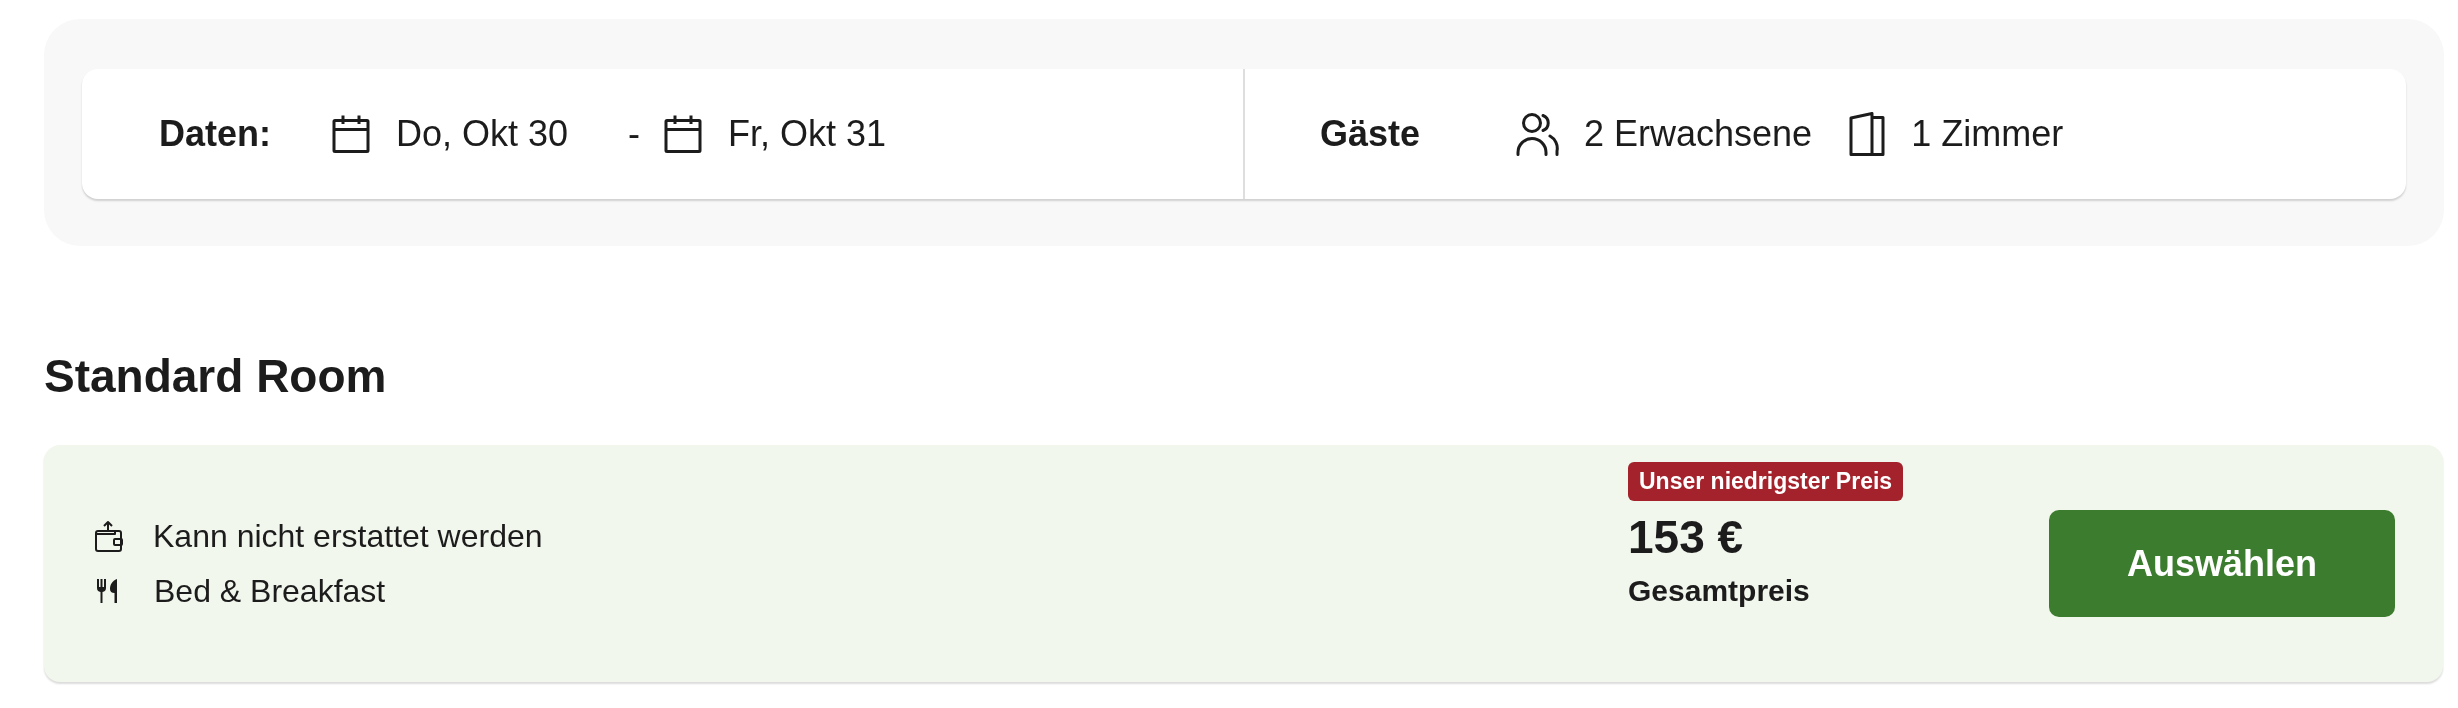 This screenshot has width=2458, height=708. Describe the element at coordinates (775, 134) in the screenshot. I see `check-out-button: Fr, Okt 31` at that location.